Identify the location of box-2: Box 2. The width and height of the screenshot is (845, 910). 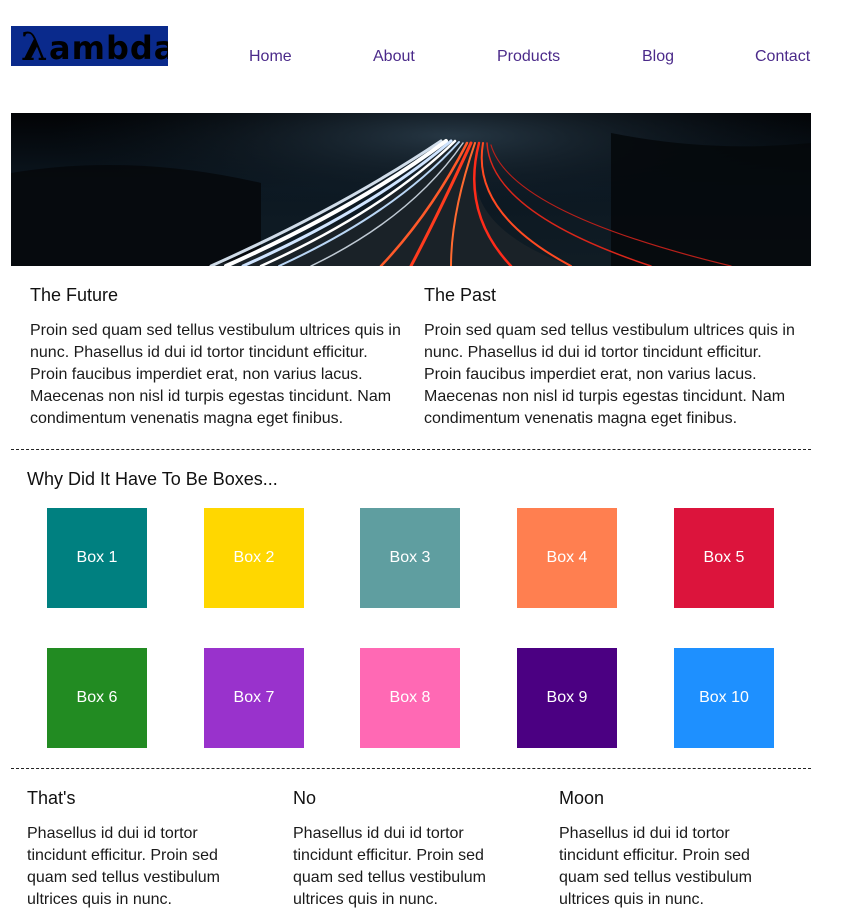
(254, 558).